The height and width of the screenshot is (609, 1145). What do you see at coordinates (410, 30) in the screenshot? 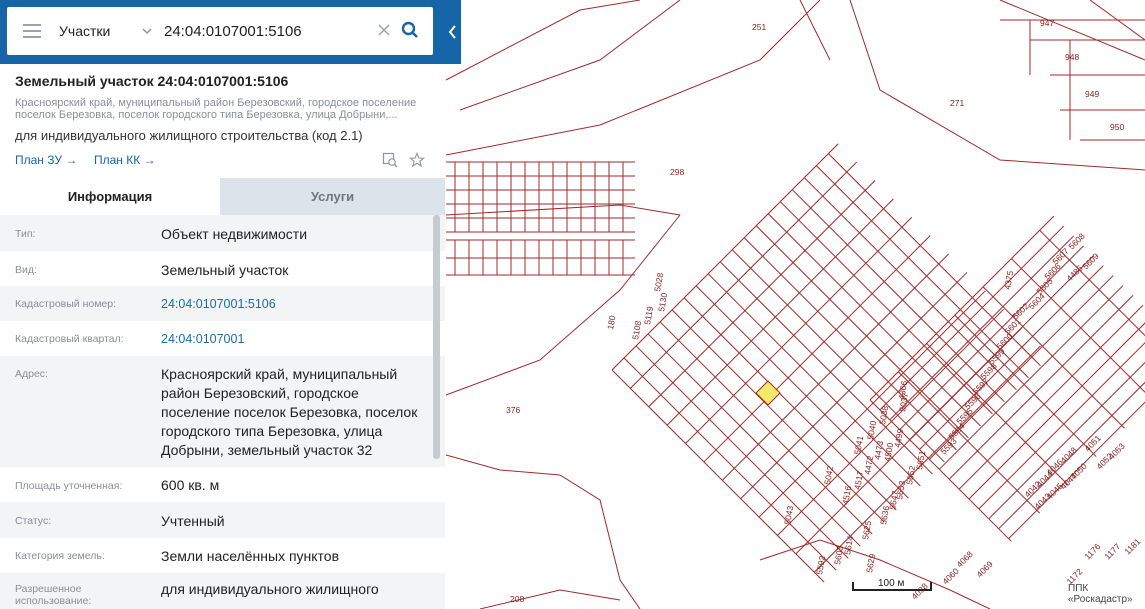
I see `search-icon` at bounding box center [410, 30].